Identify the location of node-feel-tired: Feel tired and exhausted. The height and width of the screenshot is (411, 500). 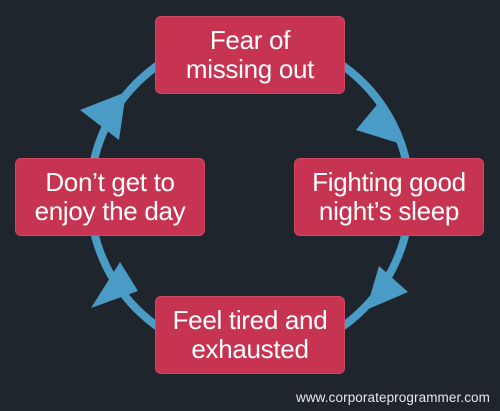
(250, 335).